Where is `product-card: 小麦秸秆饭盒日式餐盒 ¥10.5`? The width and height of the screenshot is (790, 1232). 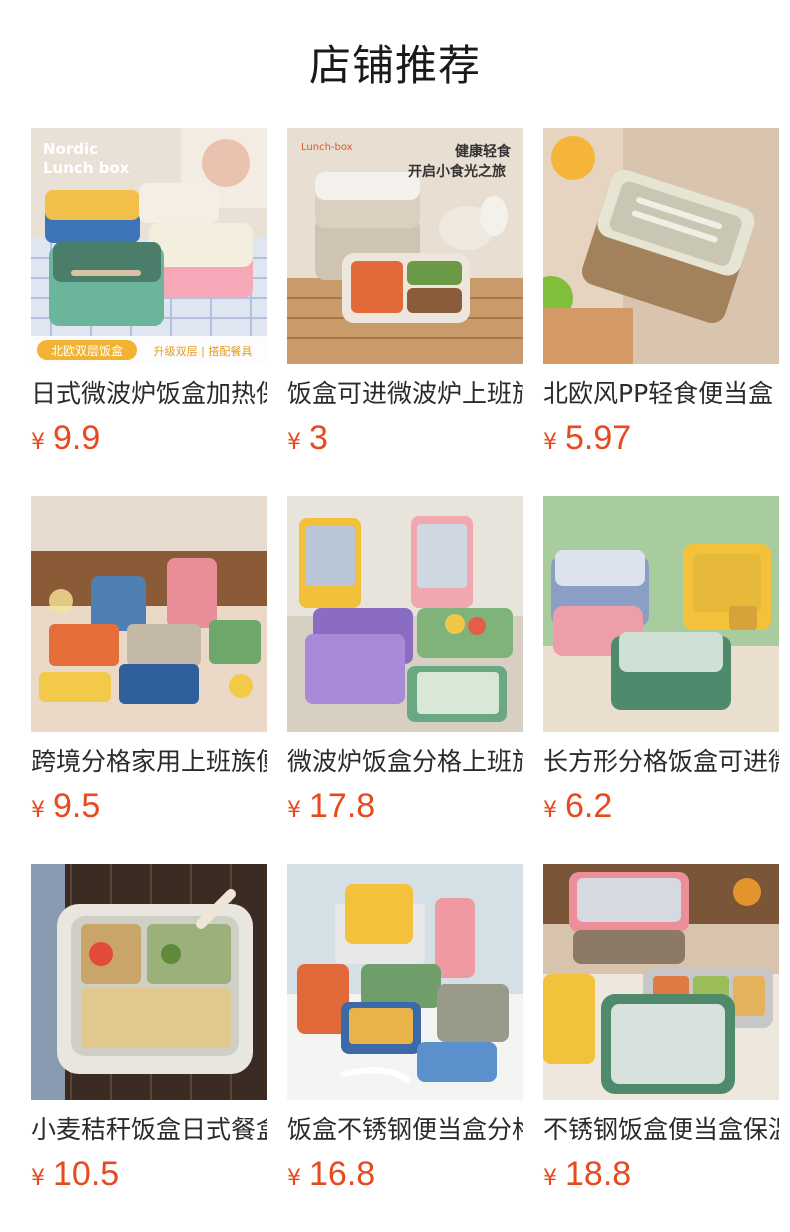 product-card: 小麦秸秆饭盒日式餐盒 ¥10.5 is located at coordinates (149, 1029).